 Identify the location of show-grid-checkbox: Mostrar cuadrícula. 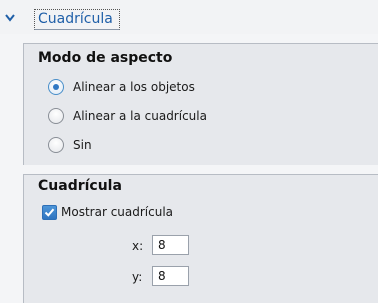
(107, 212).